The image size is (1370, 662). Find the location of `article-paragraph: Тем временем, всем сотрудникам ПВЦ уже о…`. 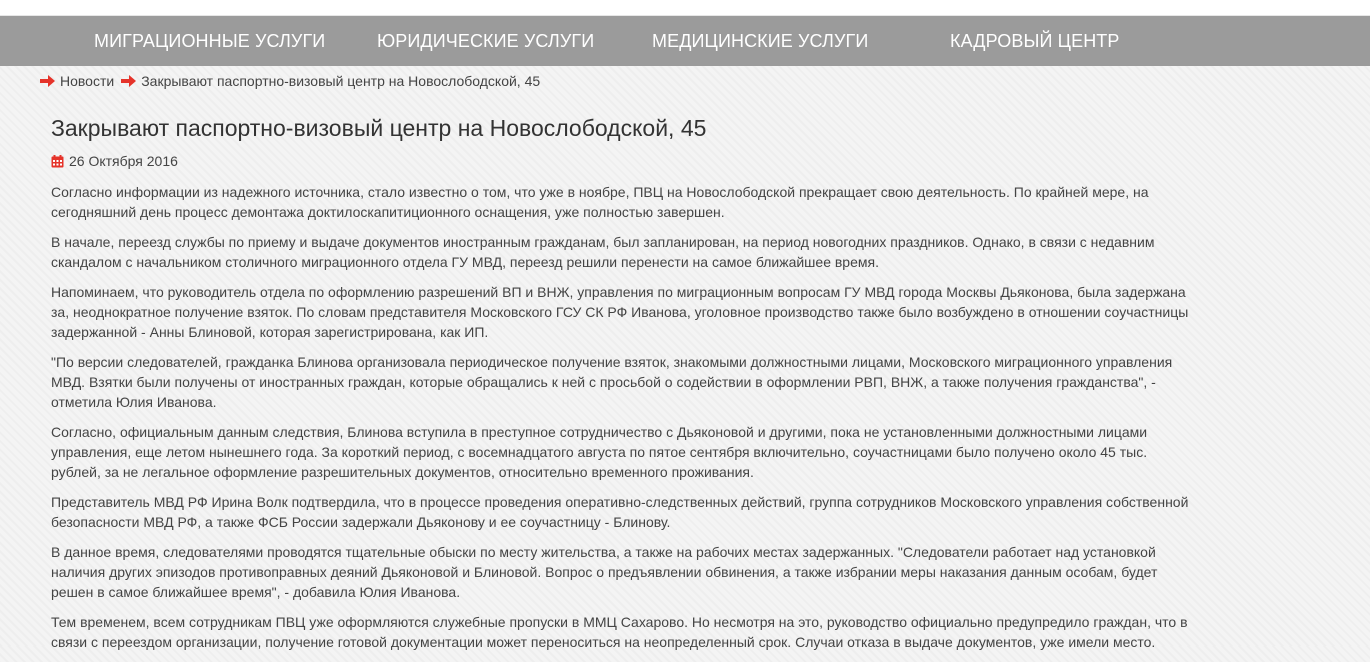

article-paragraph: Тем временем, всем сотрудникам ПВЦ уже о… is located at coordinates (619, 632).